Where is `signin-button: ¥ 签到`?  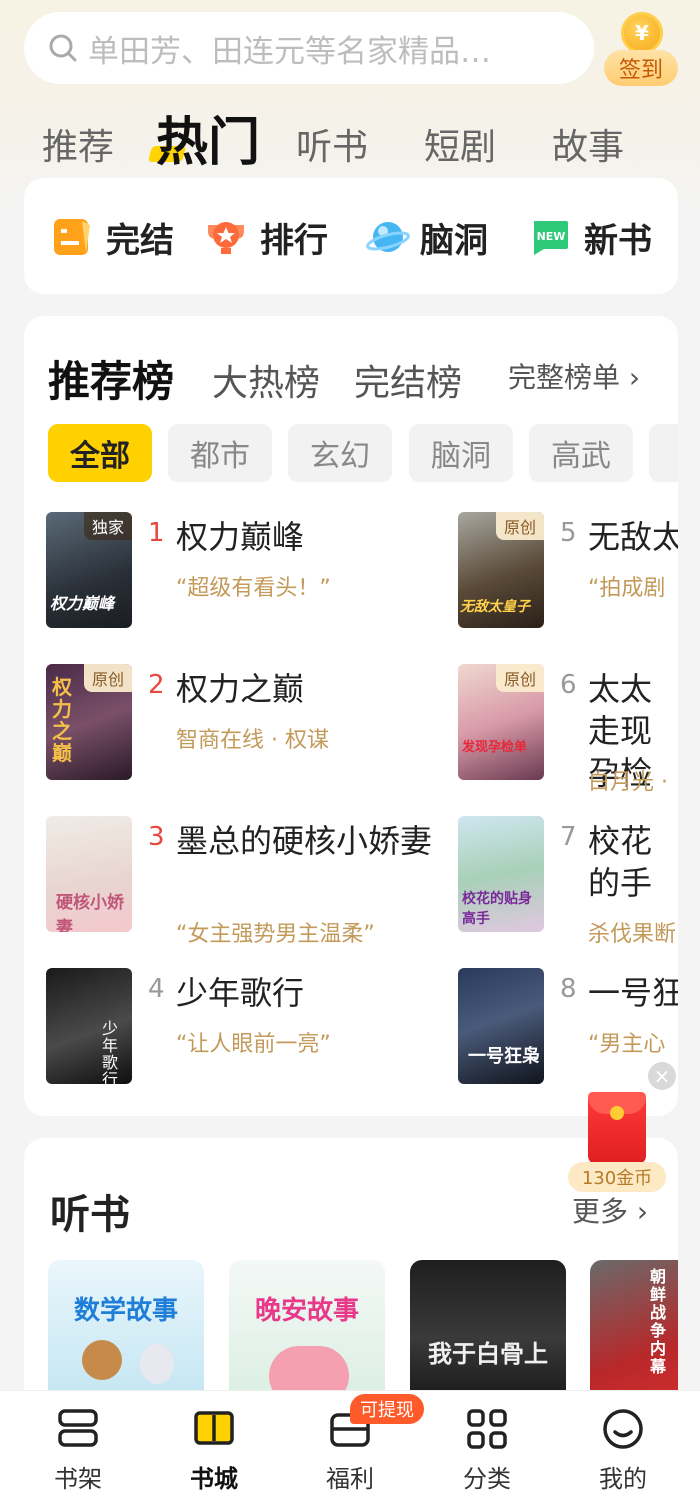 signin-button: ¥ 签到 is located at coordinates (641, 49).